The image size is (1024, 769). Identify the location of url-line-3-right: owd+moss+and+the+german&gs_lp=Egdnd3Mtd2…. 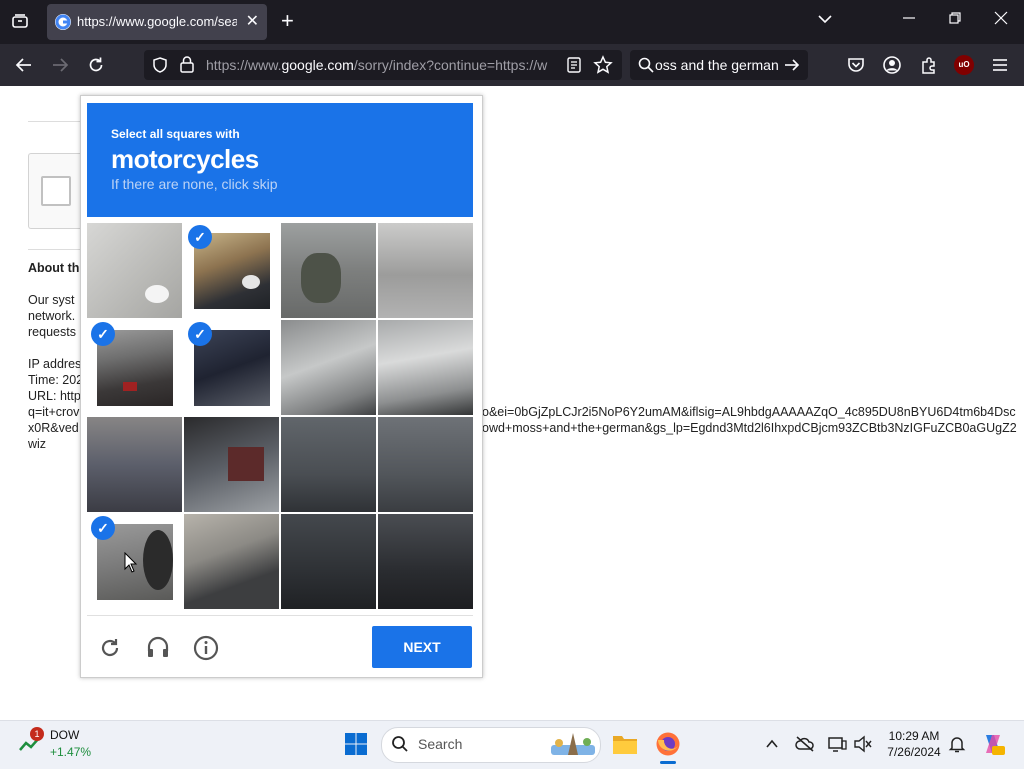
(749, 428).